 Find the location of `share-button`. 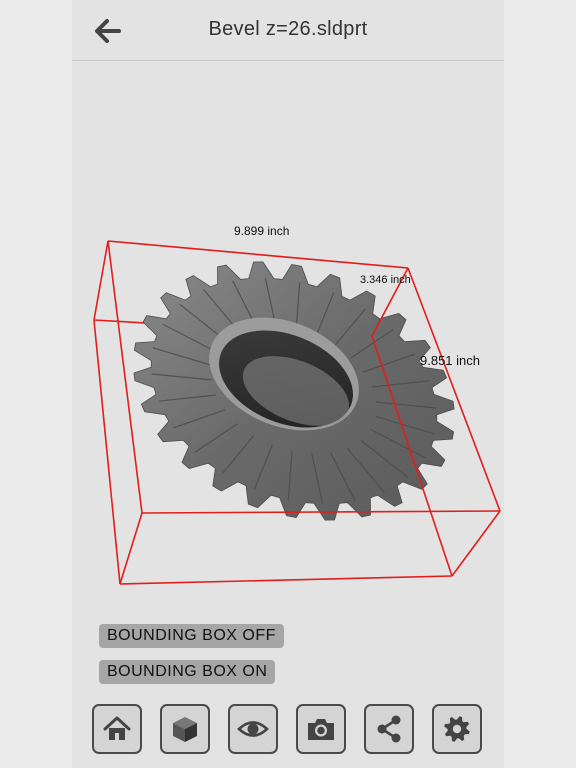

share-button is located at coordinates (389, 729).